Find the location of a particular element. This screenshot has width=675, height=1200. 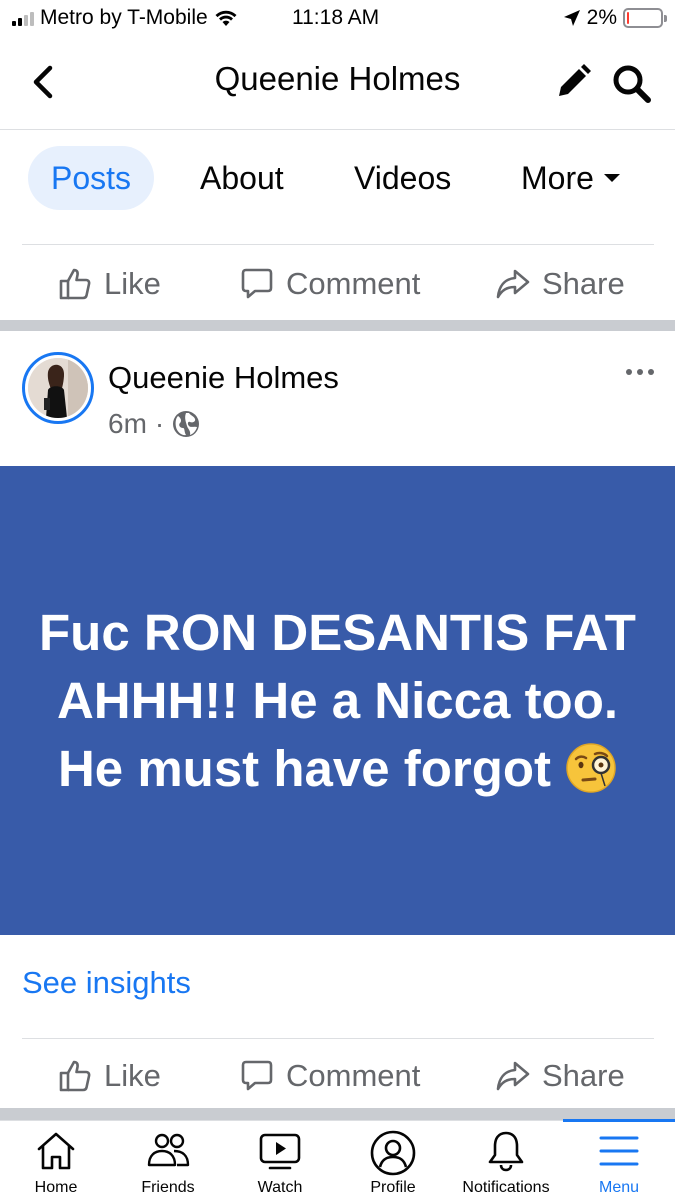

post-meta: 6m · is located at coordinates (154, 424).